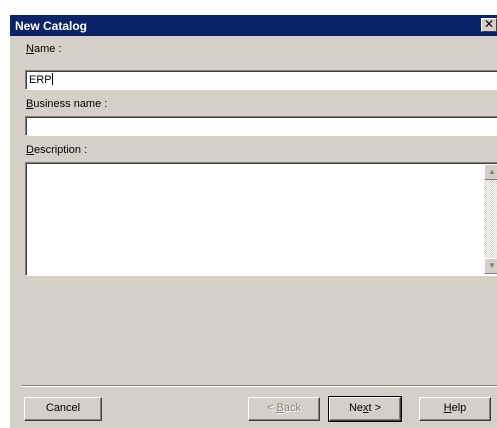 The width and height of the screenshot is (497, 428). Describe the element at coordinates (57, 150) in the screenshot. I see `description-label: Description :` at that location.